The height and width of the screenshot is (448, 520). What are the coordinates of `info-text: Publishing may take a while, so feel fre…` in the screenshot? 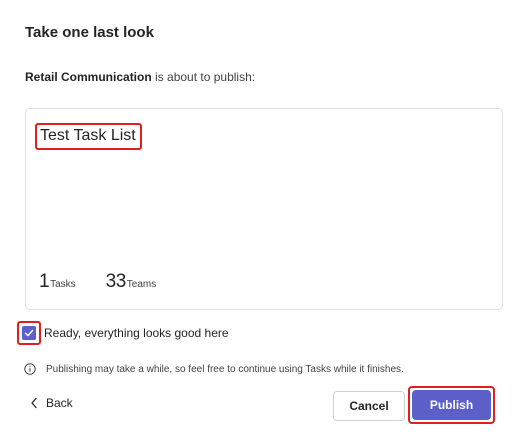 It's located at (225, 369).